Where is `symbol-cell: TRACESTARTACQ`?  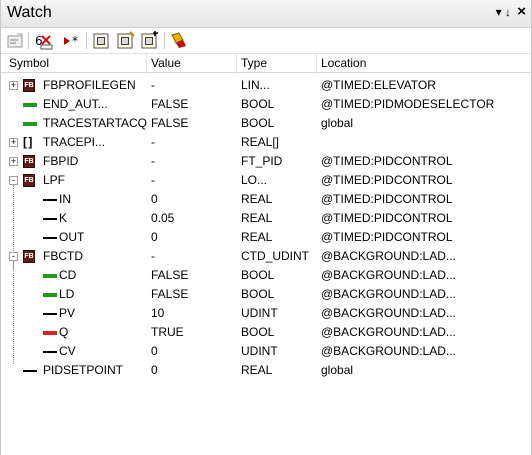 symbol-cell: TRACESTARTACQ is located at coordinates (95, 123).